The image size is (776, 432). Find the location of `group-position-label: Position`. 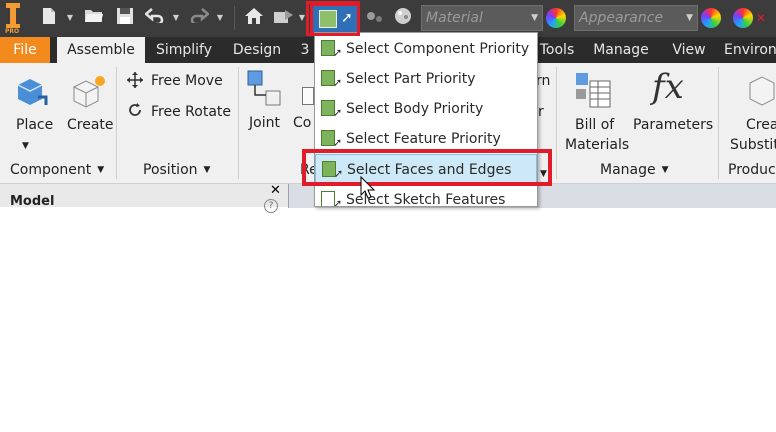

group-position-label: Position is located at coordinates (170, 170).